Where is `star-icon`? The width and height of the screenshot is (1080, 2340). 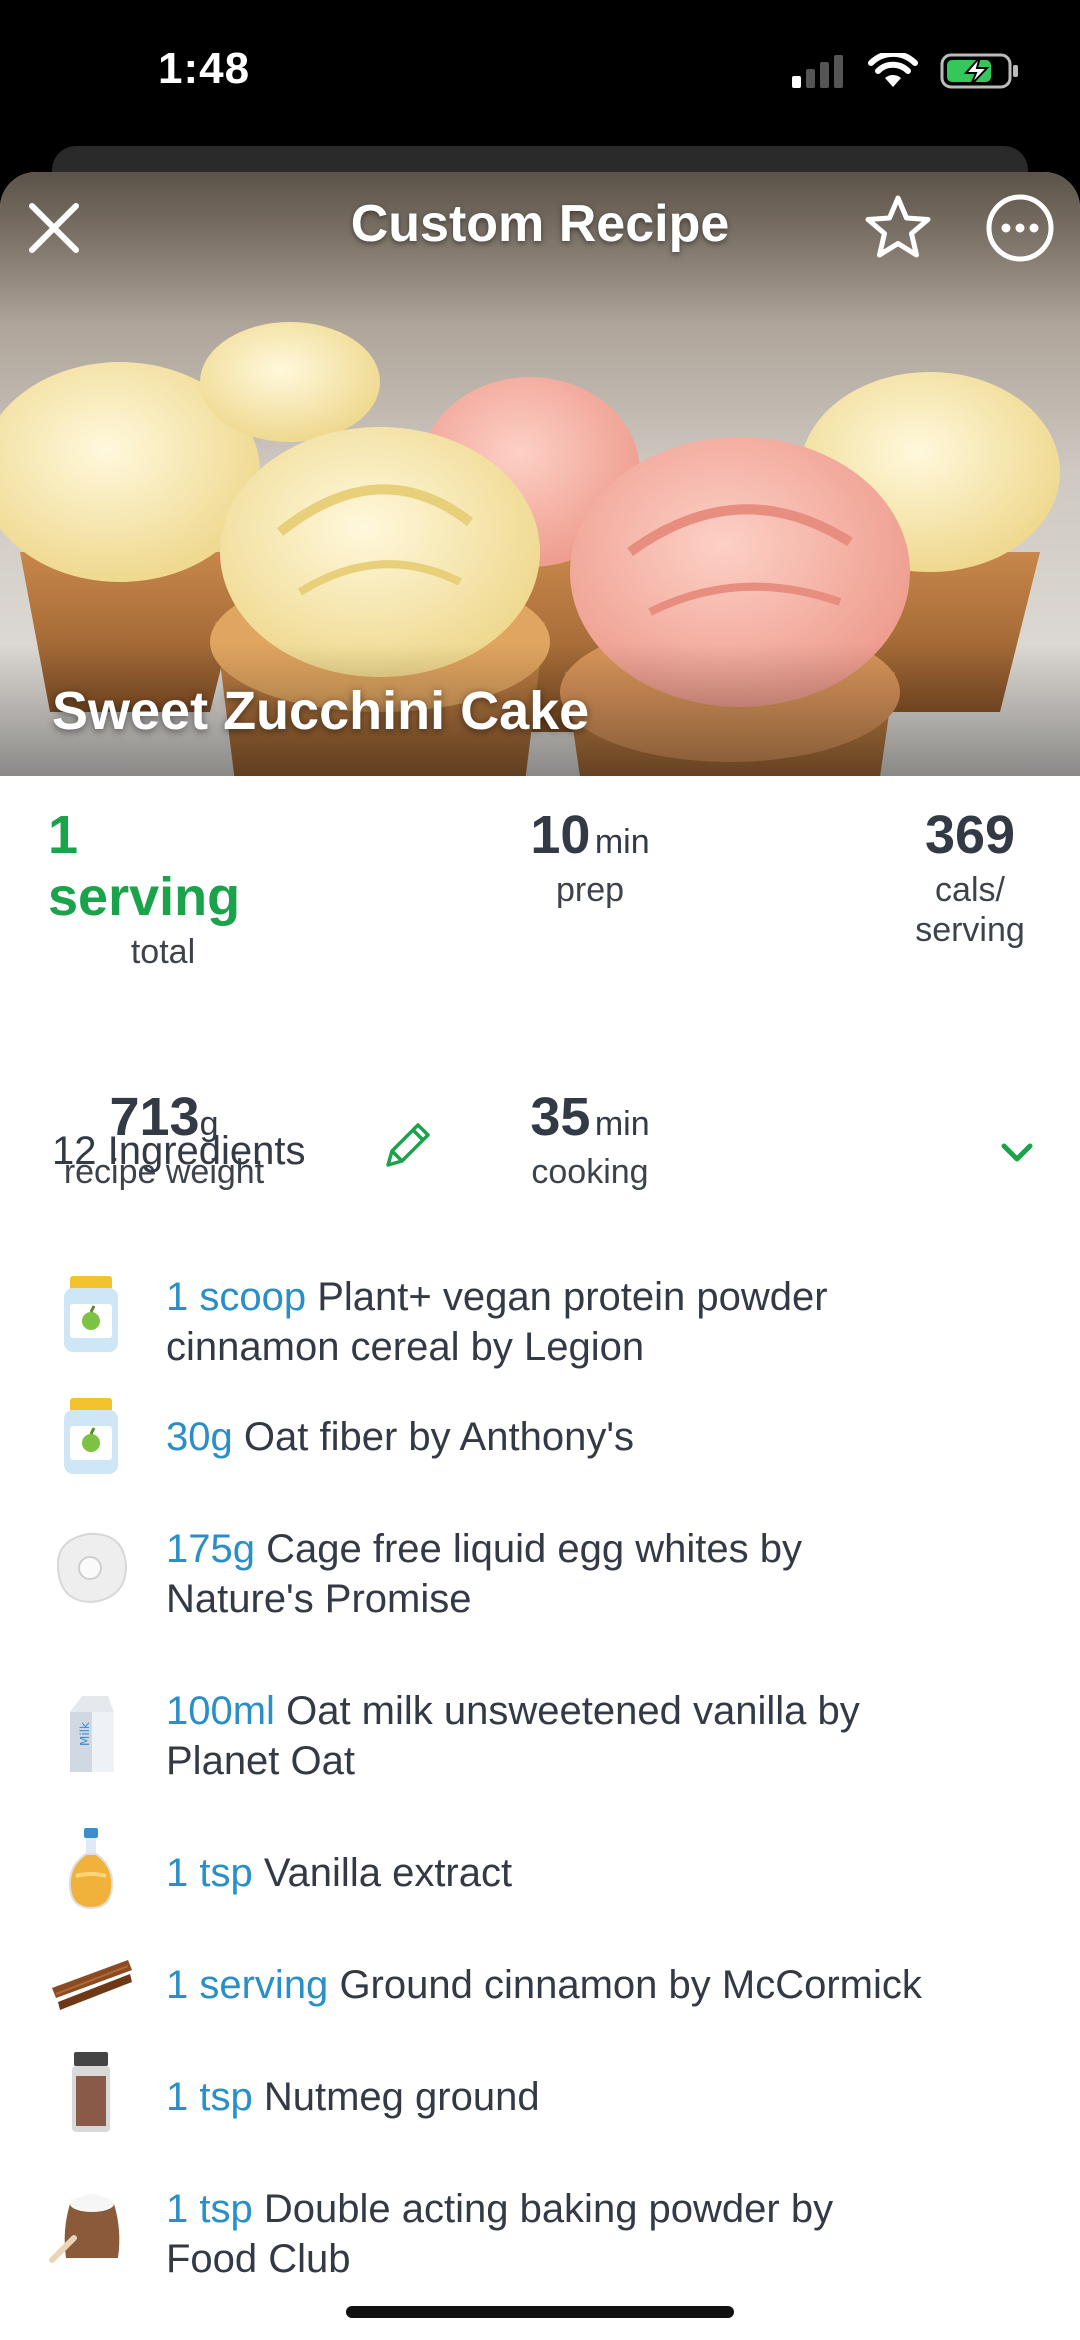 star-icon is located at coordinates (898, 226).